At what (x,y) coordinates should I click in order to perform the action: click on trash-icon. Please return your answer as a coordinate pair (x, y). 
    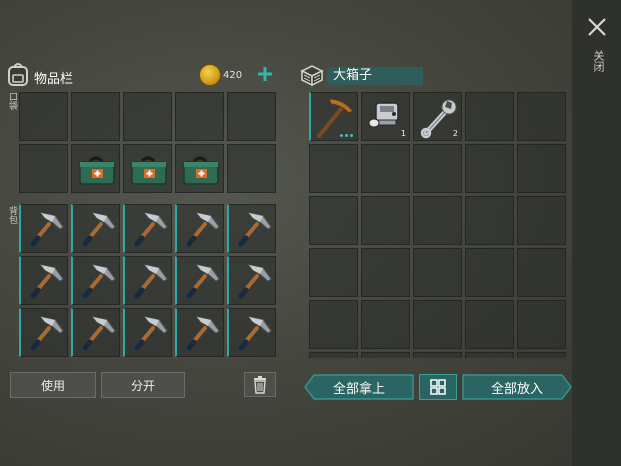
    Looking at the image, I should click on (260, 384).